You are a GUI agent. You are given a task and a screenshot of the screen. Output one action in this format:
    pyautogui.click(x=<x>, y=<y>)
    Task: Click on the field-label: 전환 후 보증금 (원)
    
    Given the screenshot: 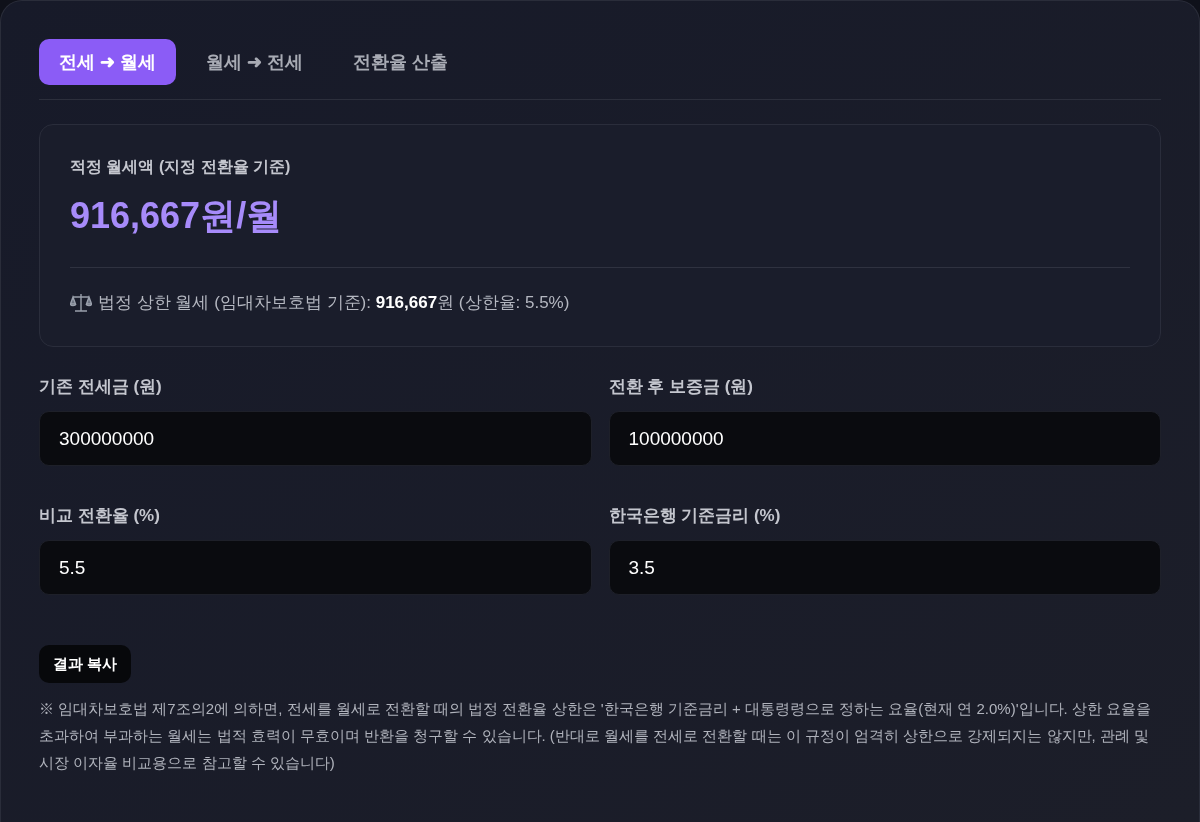 What is the action you would take?
    pyautogui.click(x=681, y=387)
    